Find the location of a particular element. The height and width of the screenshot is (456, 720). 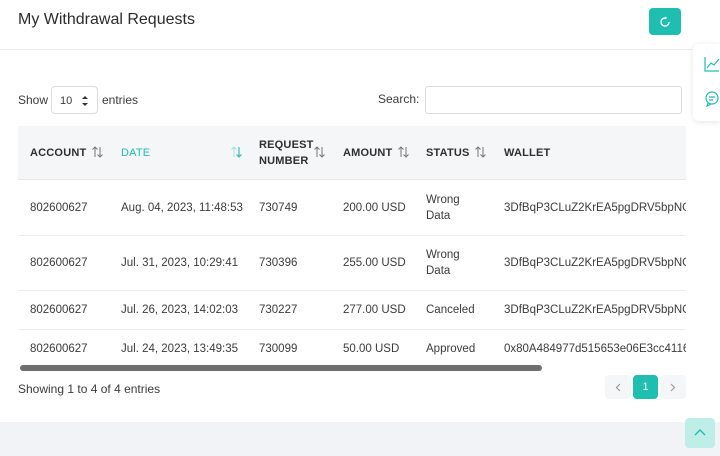

page-title: My Withdrawal Requests is located at coordinates (106, 19).